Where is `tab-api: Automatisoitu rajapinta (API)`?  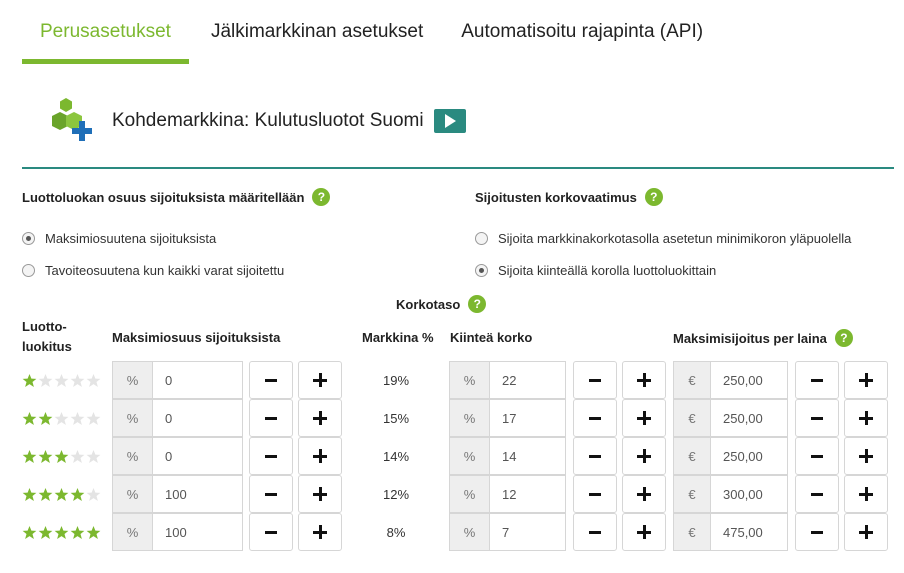
tab-api: Automatisoitu rajapinta (API) is located at coordinates (582, 32).